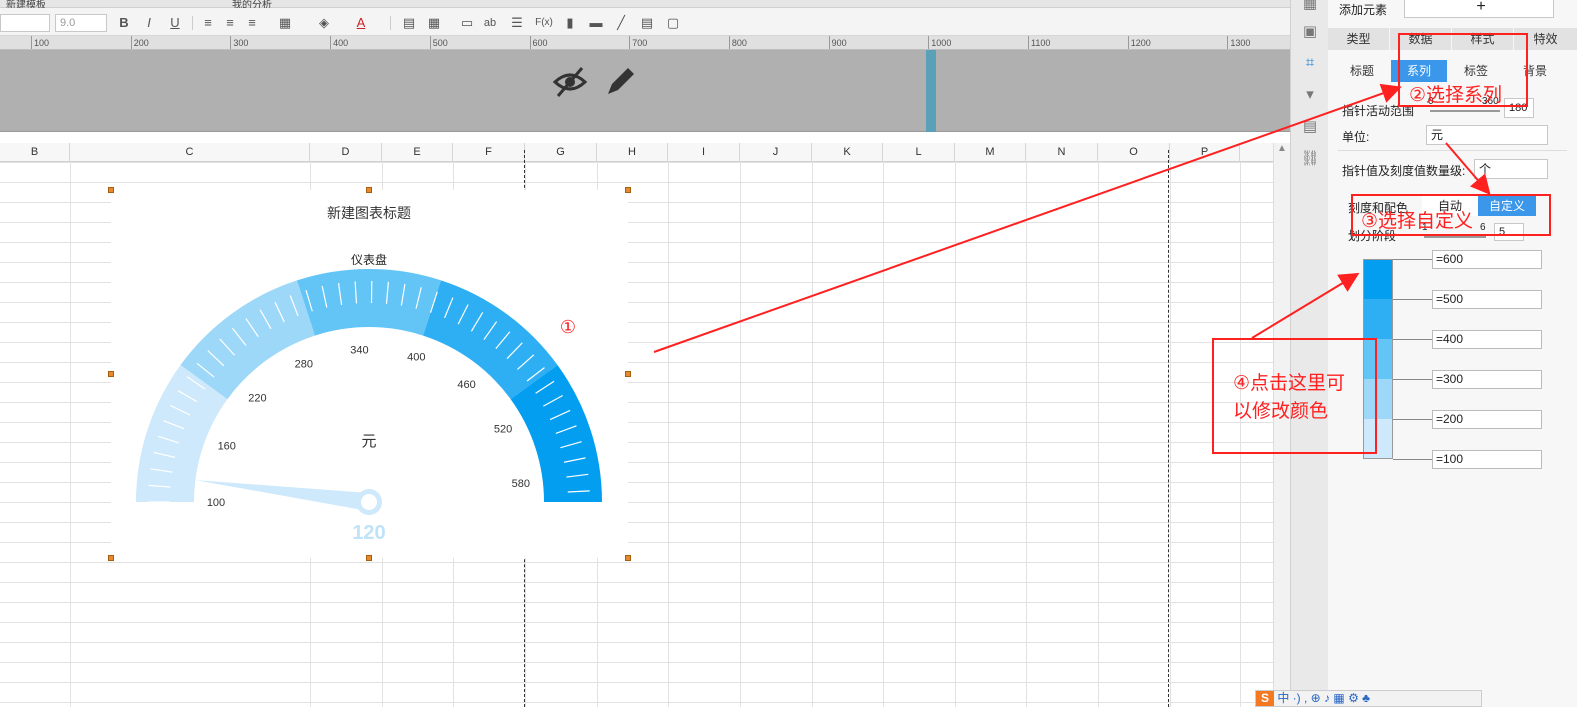  Describe the element at coordinates (621, 23) in the screenshot. I see `slash-icon: ╱` at that location.